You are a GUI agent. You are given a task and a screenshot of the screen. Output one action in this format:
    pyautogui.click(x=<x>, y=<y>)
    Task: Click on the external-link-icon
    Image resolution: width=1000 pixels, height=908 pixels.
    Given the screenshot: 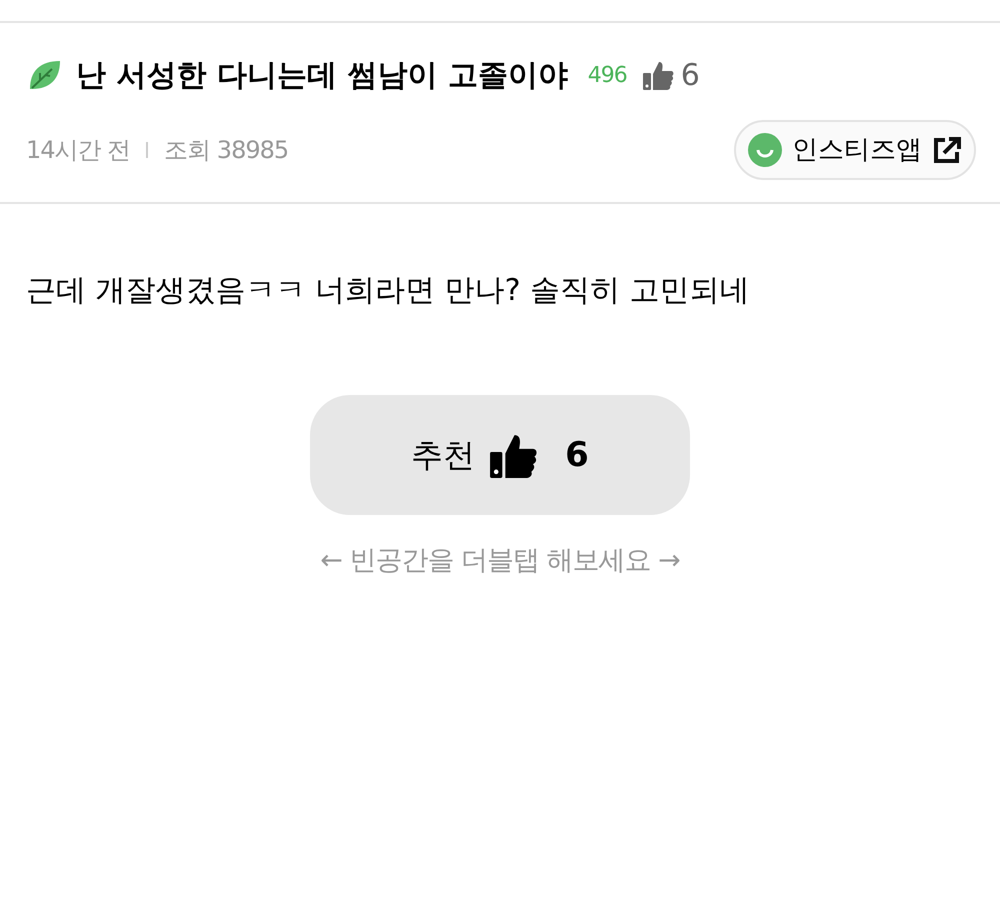 What is the action you would take?
    pyautogui.click(x=947, y=150)
    